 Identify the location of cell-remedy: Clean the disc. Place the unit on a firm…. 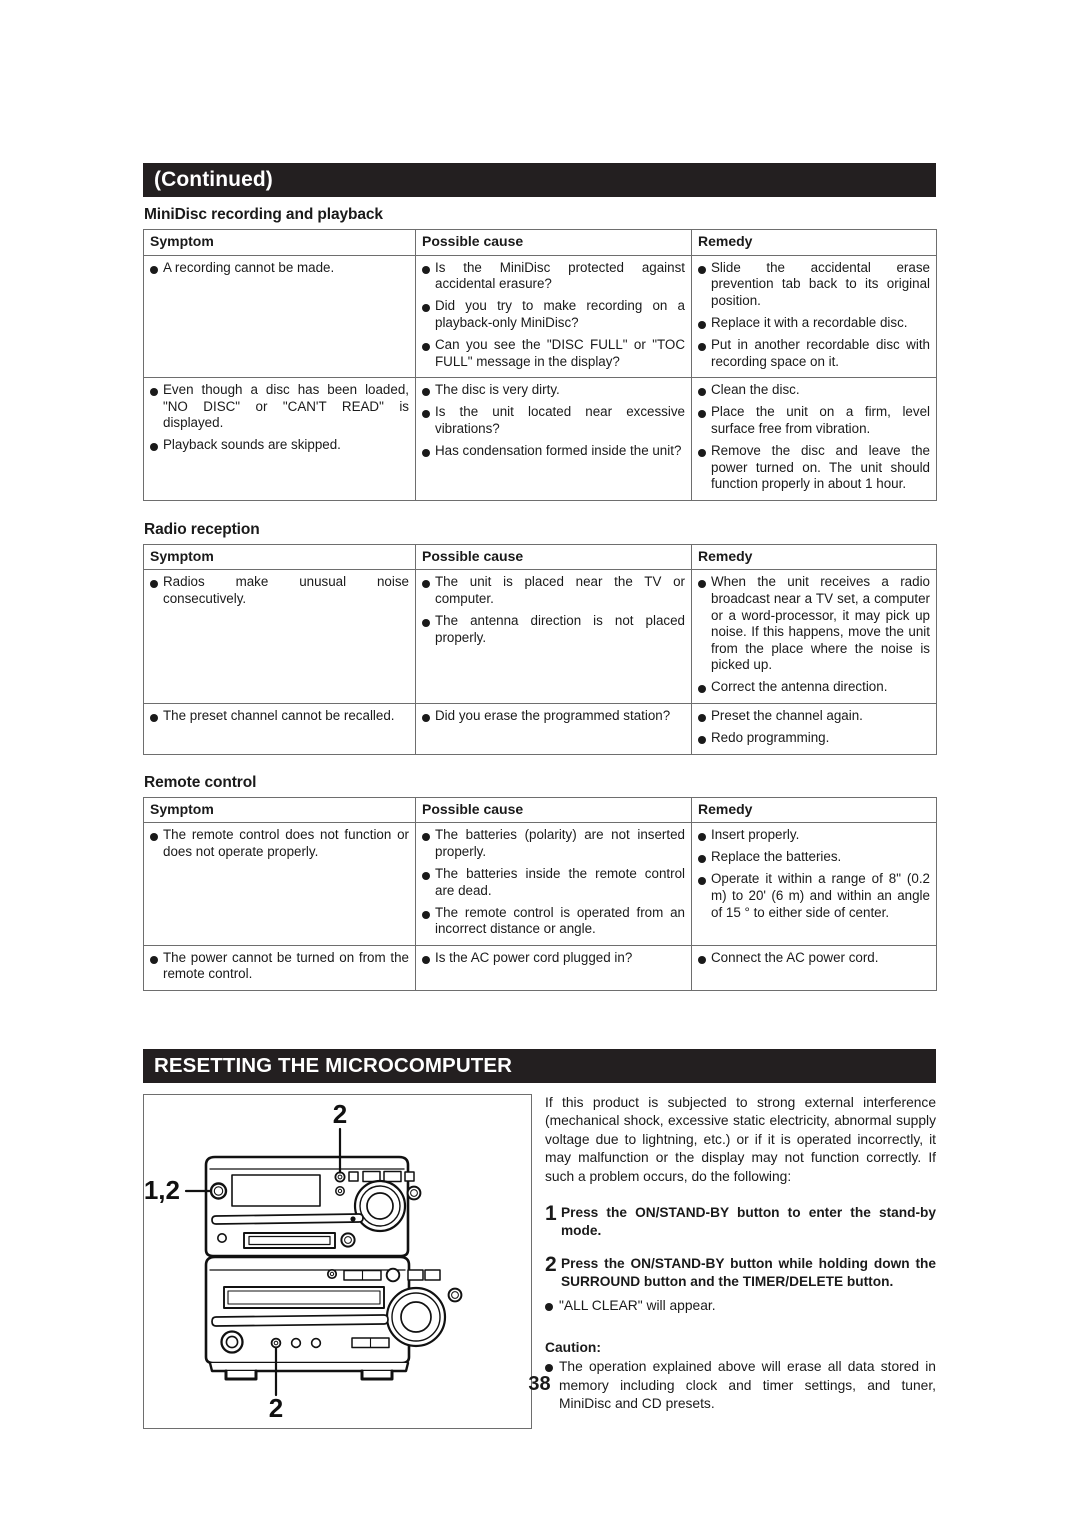
(814, 439).